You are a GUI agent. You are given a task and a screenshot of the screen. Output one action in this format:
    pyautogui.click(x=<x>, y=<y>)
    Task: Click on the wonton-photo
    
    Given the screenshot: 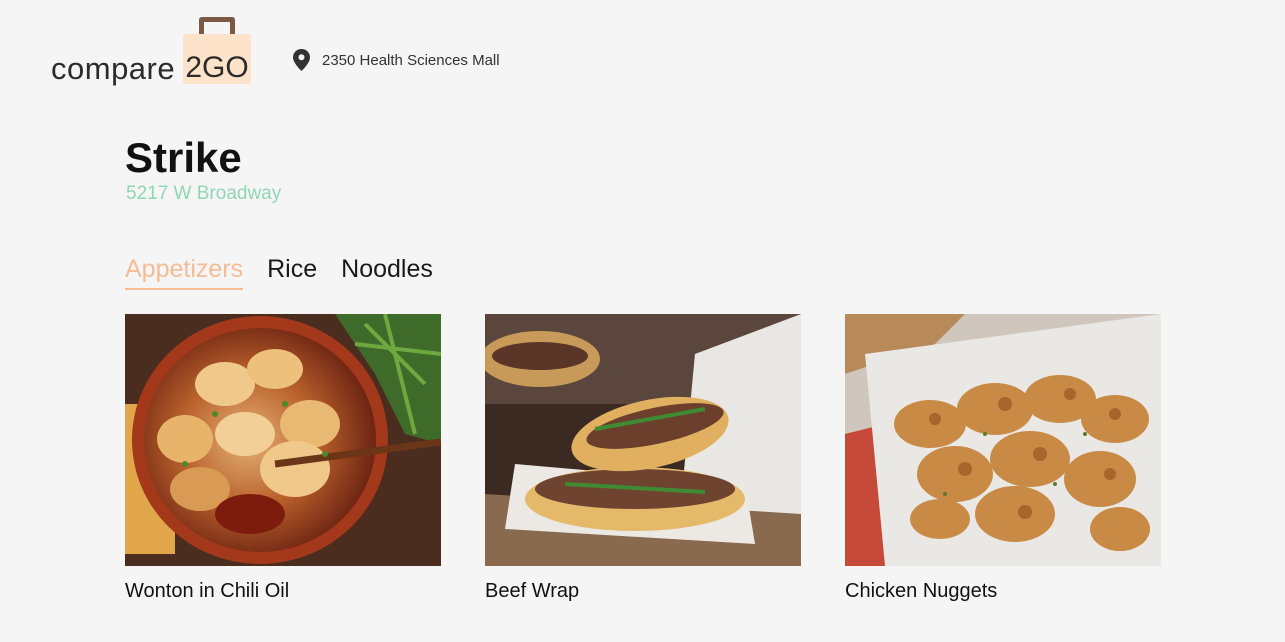 What is the action you would take?
    pyautogui.click(x=283, y=440)
    